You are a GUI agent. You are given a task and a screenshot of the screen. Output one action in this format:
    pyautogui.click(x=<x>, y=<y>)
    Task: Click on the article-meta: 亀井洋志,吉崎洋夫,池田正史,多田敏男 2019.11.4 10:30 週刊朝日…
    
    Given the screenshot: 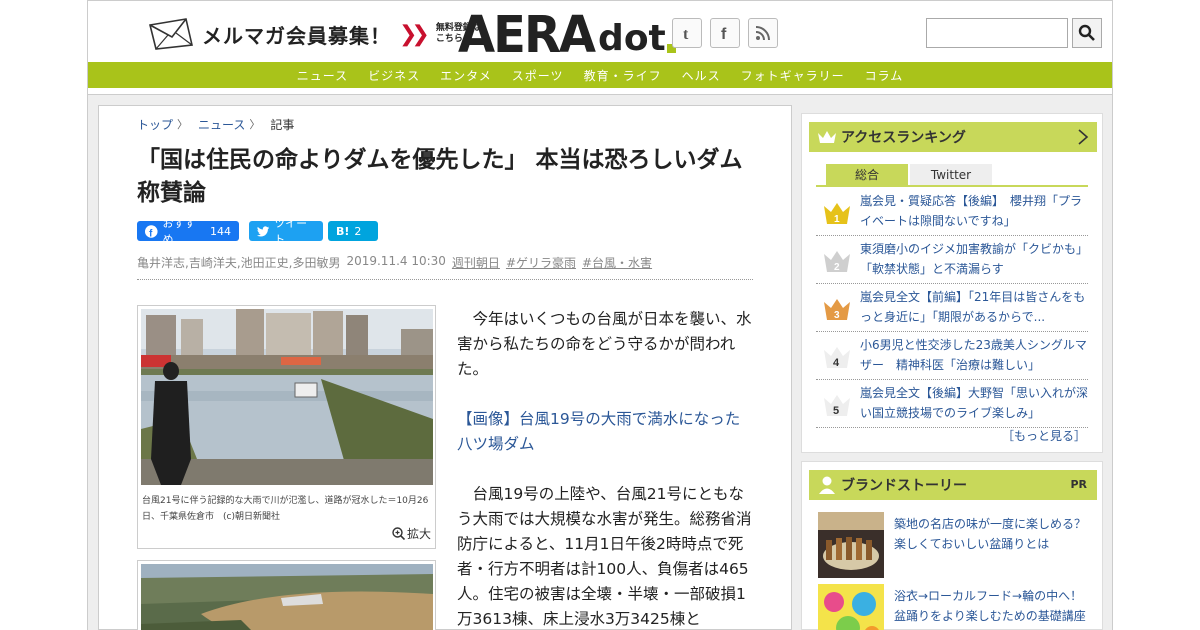 What is the action you would take?
    pyautogui.click(x=394, y=262)
    